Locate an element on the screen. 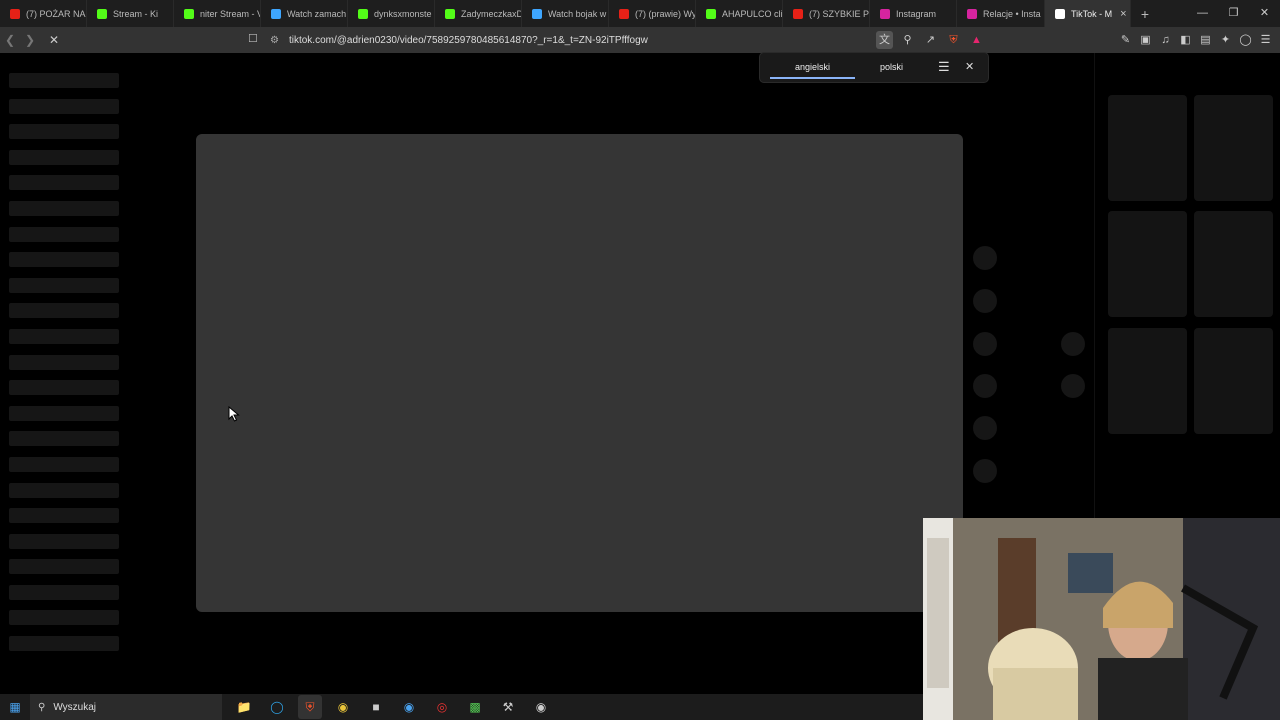  browser-tab: (7) (prawie) Wy is located at coordinates (652, 13).